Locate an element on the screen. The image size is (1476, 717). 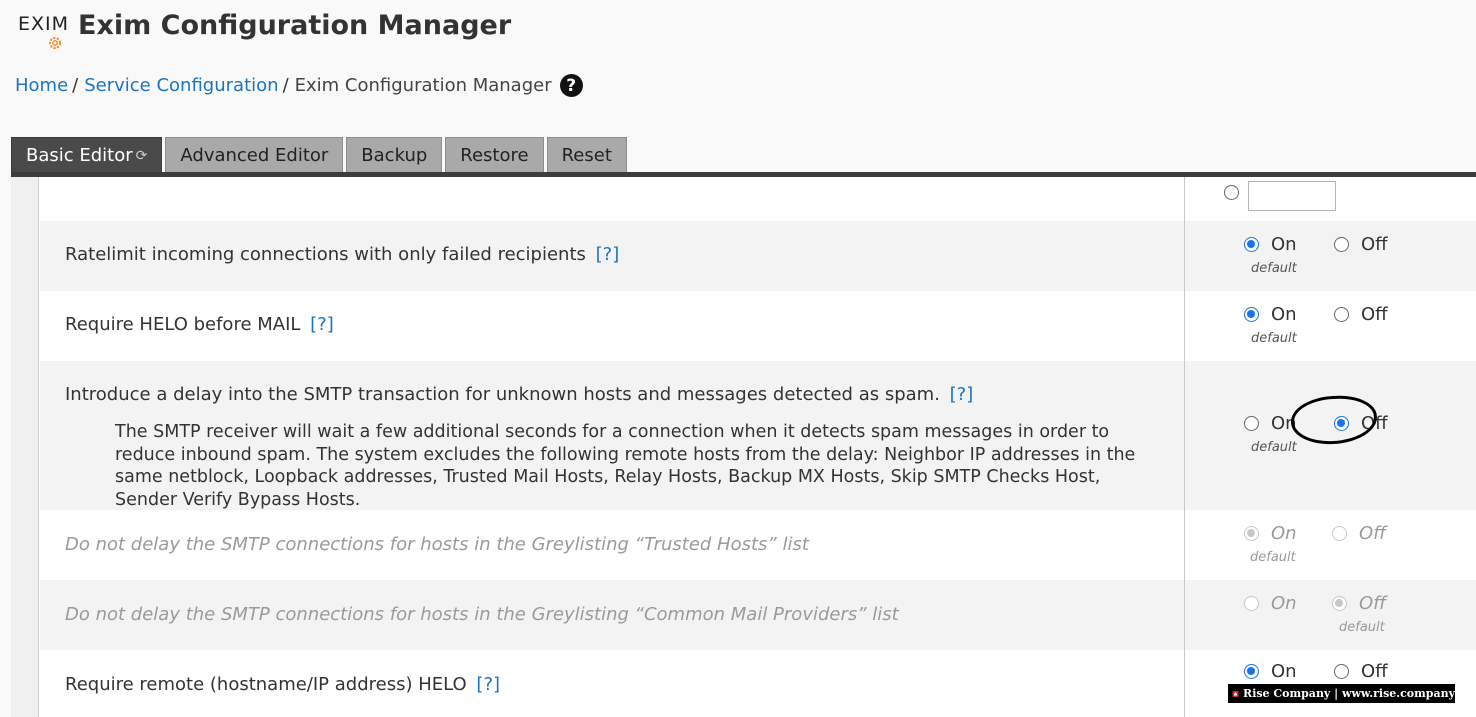
left-gutter is located at coordinates (25, 447).